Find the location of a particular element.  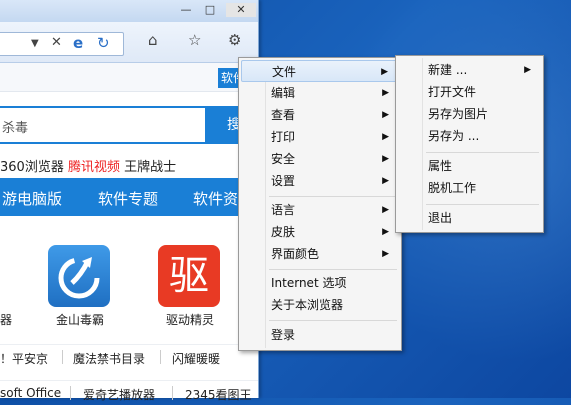

menu-item-login: 登录 is located at coordinates (320, 335).